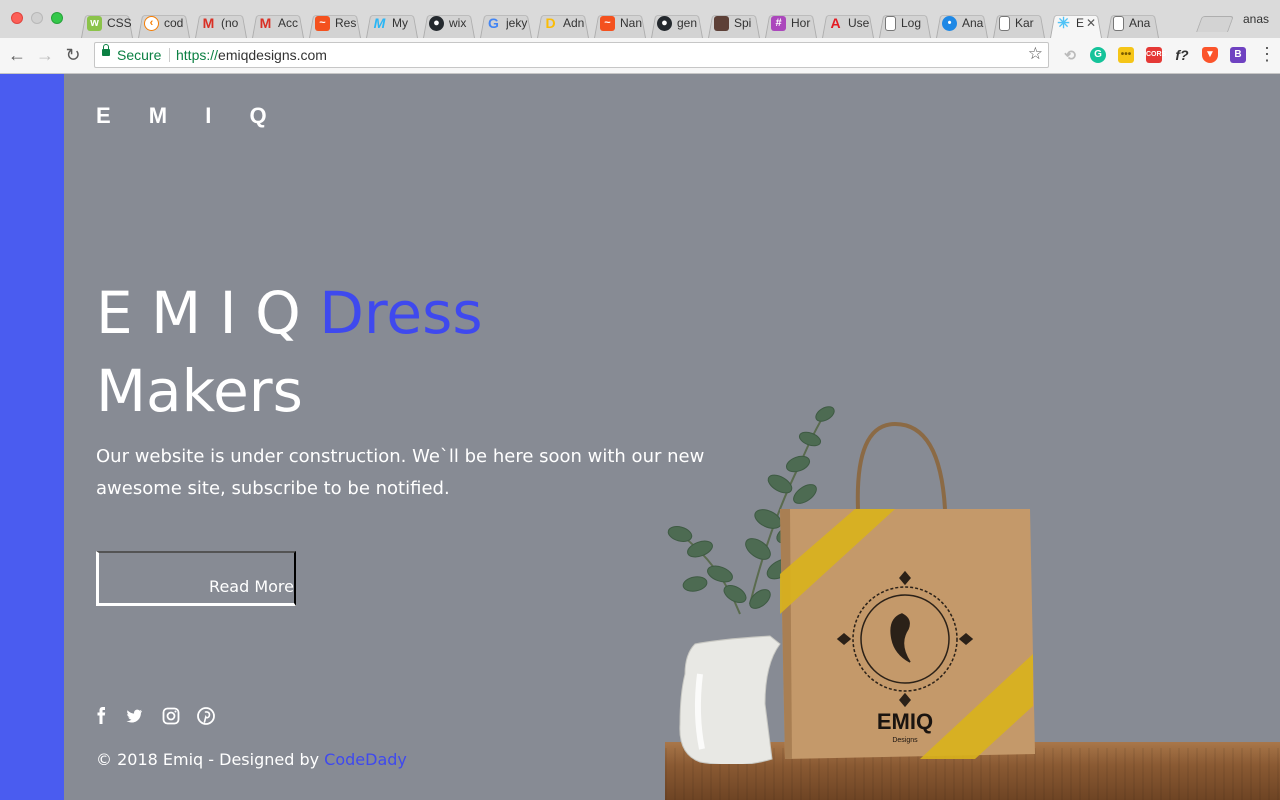 The height and width of the screenshot is (800, 1280). What do you see at coordinates (197, 55) in the screenshot?
I see `url-scheme: https://` at bounding box center [197, 55].